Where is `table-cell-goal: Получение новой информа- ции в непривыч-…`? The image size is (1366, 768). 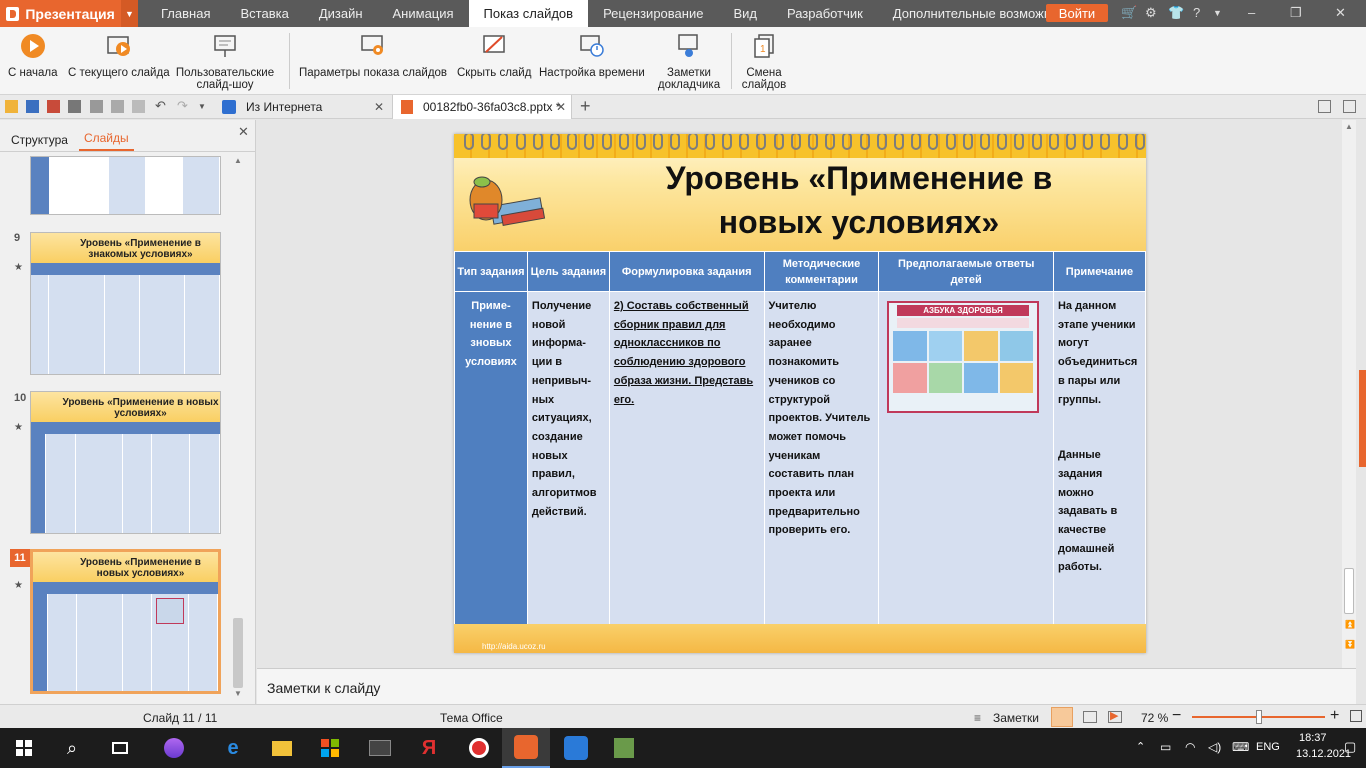
table-cell-goal: Получение новой информа- ции в непривыч-… is located at coordinates (568, 458).